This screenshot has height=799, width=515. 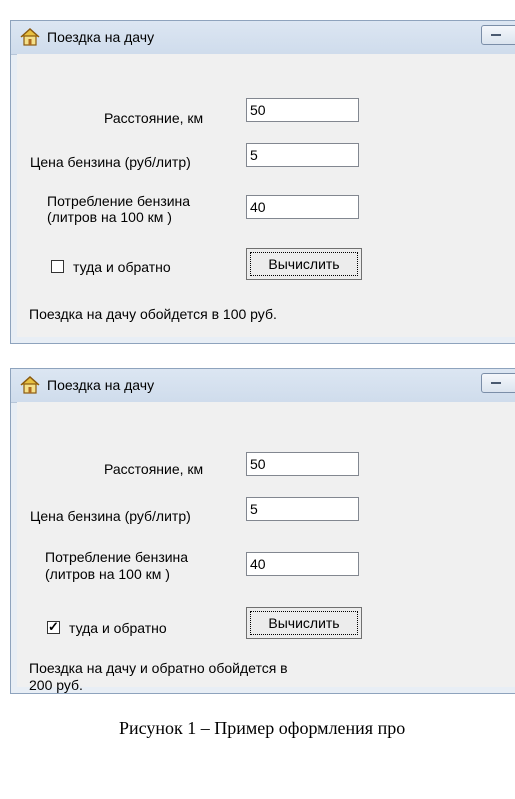 I want to click on checkmark-icon: ✓, so click(x=53, y=626).